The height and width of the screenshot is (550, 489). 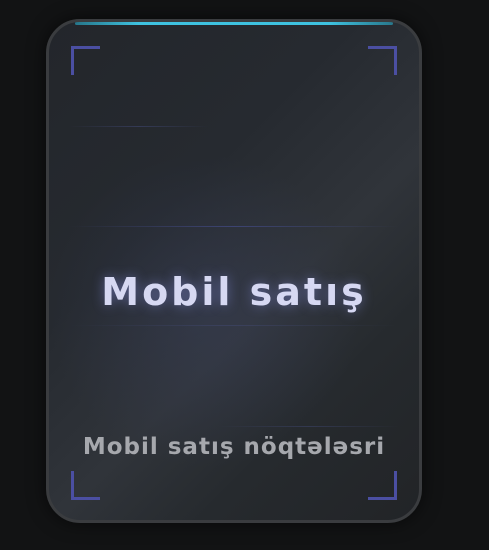 I want to click on corner-bracket-top-left, so click(x=85, y=60).